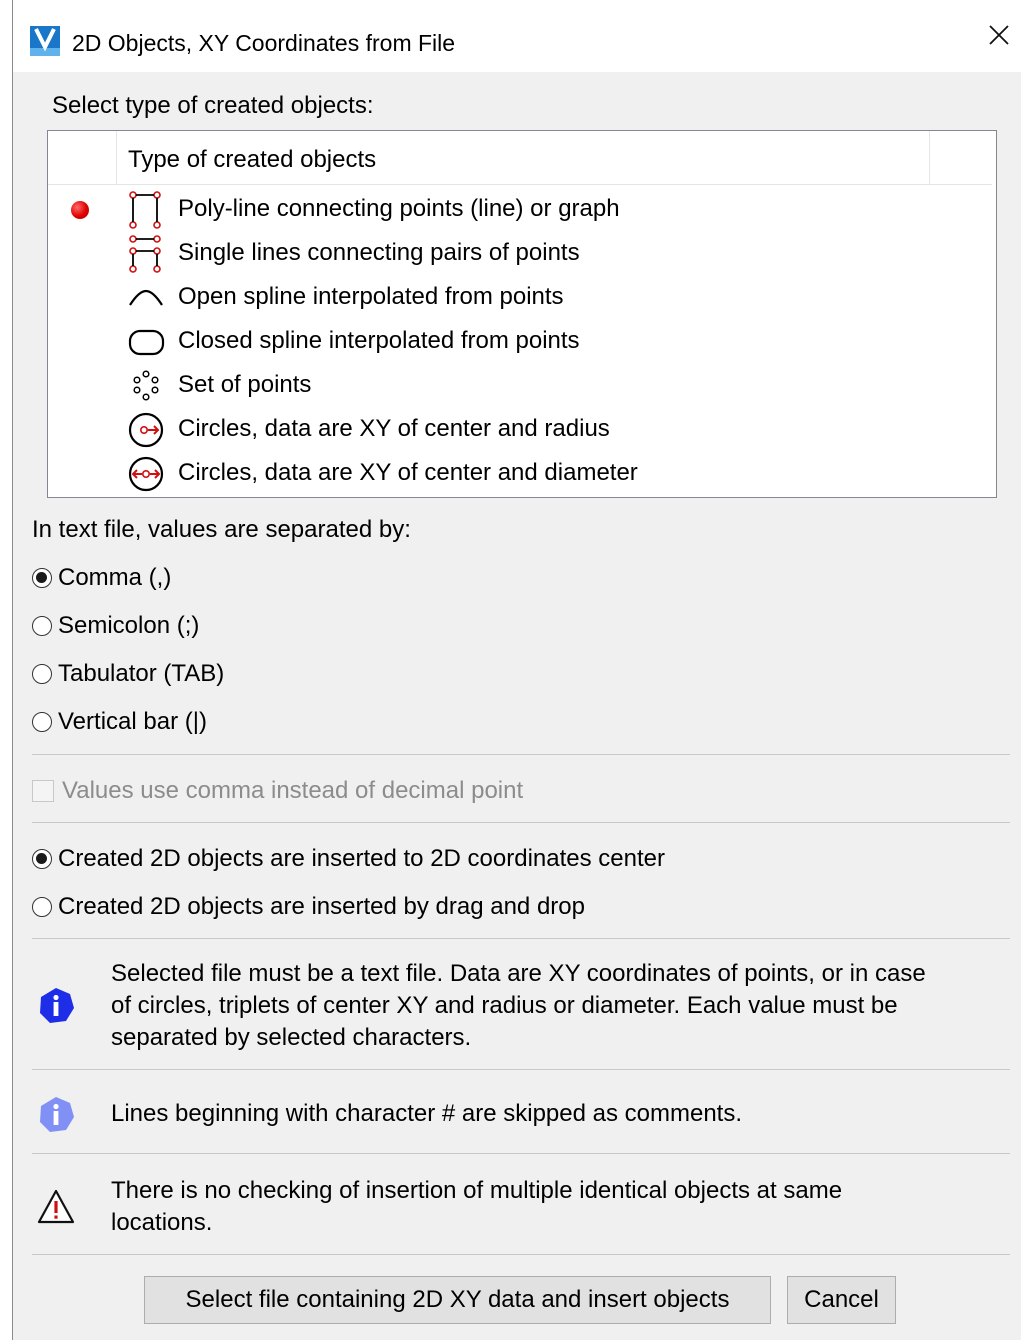  Describe the element at coordinates (245, 384) in the screenshot. I see `list-item-label: Set of points` at that location.